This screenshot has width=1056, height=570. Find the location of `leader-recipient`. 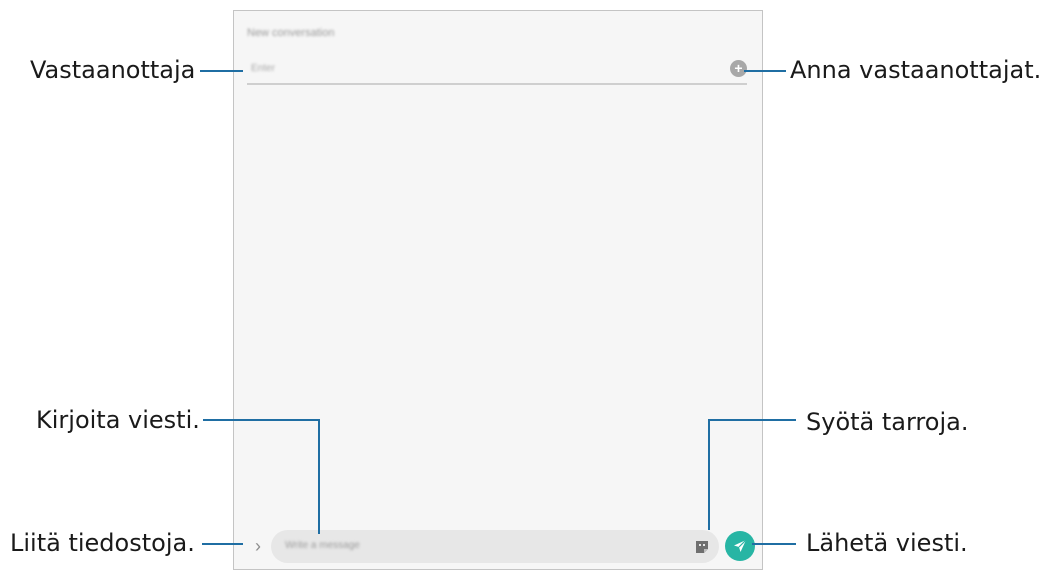

leader-recipient is located at coordinates (221, 71).